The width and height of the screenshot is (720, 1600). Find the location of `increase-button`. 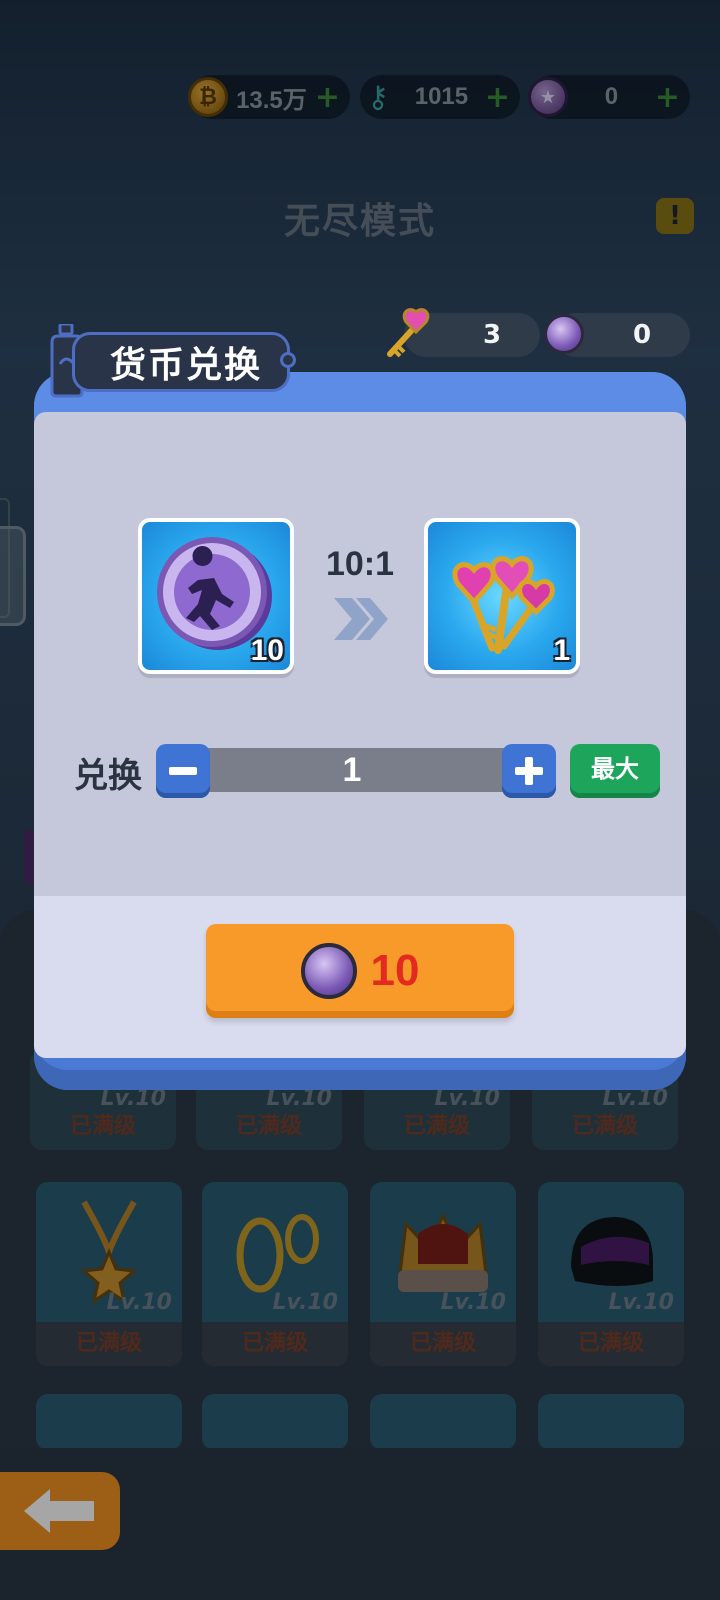

increase-button is located at coordinates (529, 771).